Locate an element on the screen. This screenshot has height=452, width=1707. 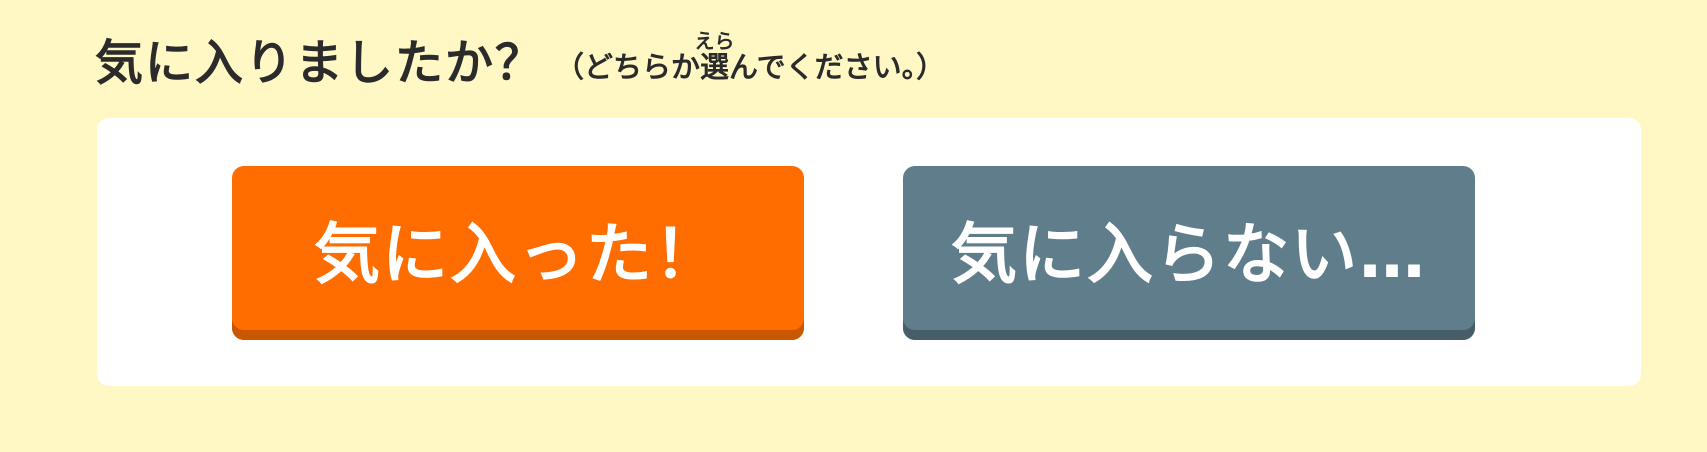
like-button-label: 気に入った！ is located at coordinates (518, 254).